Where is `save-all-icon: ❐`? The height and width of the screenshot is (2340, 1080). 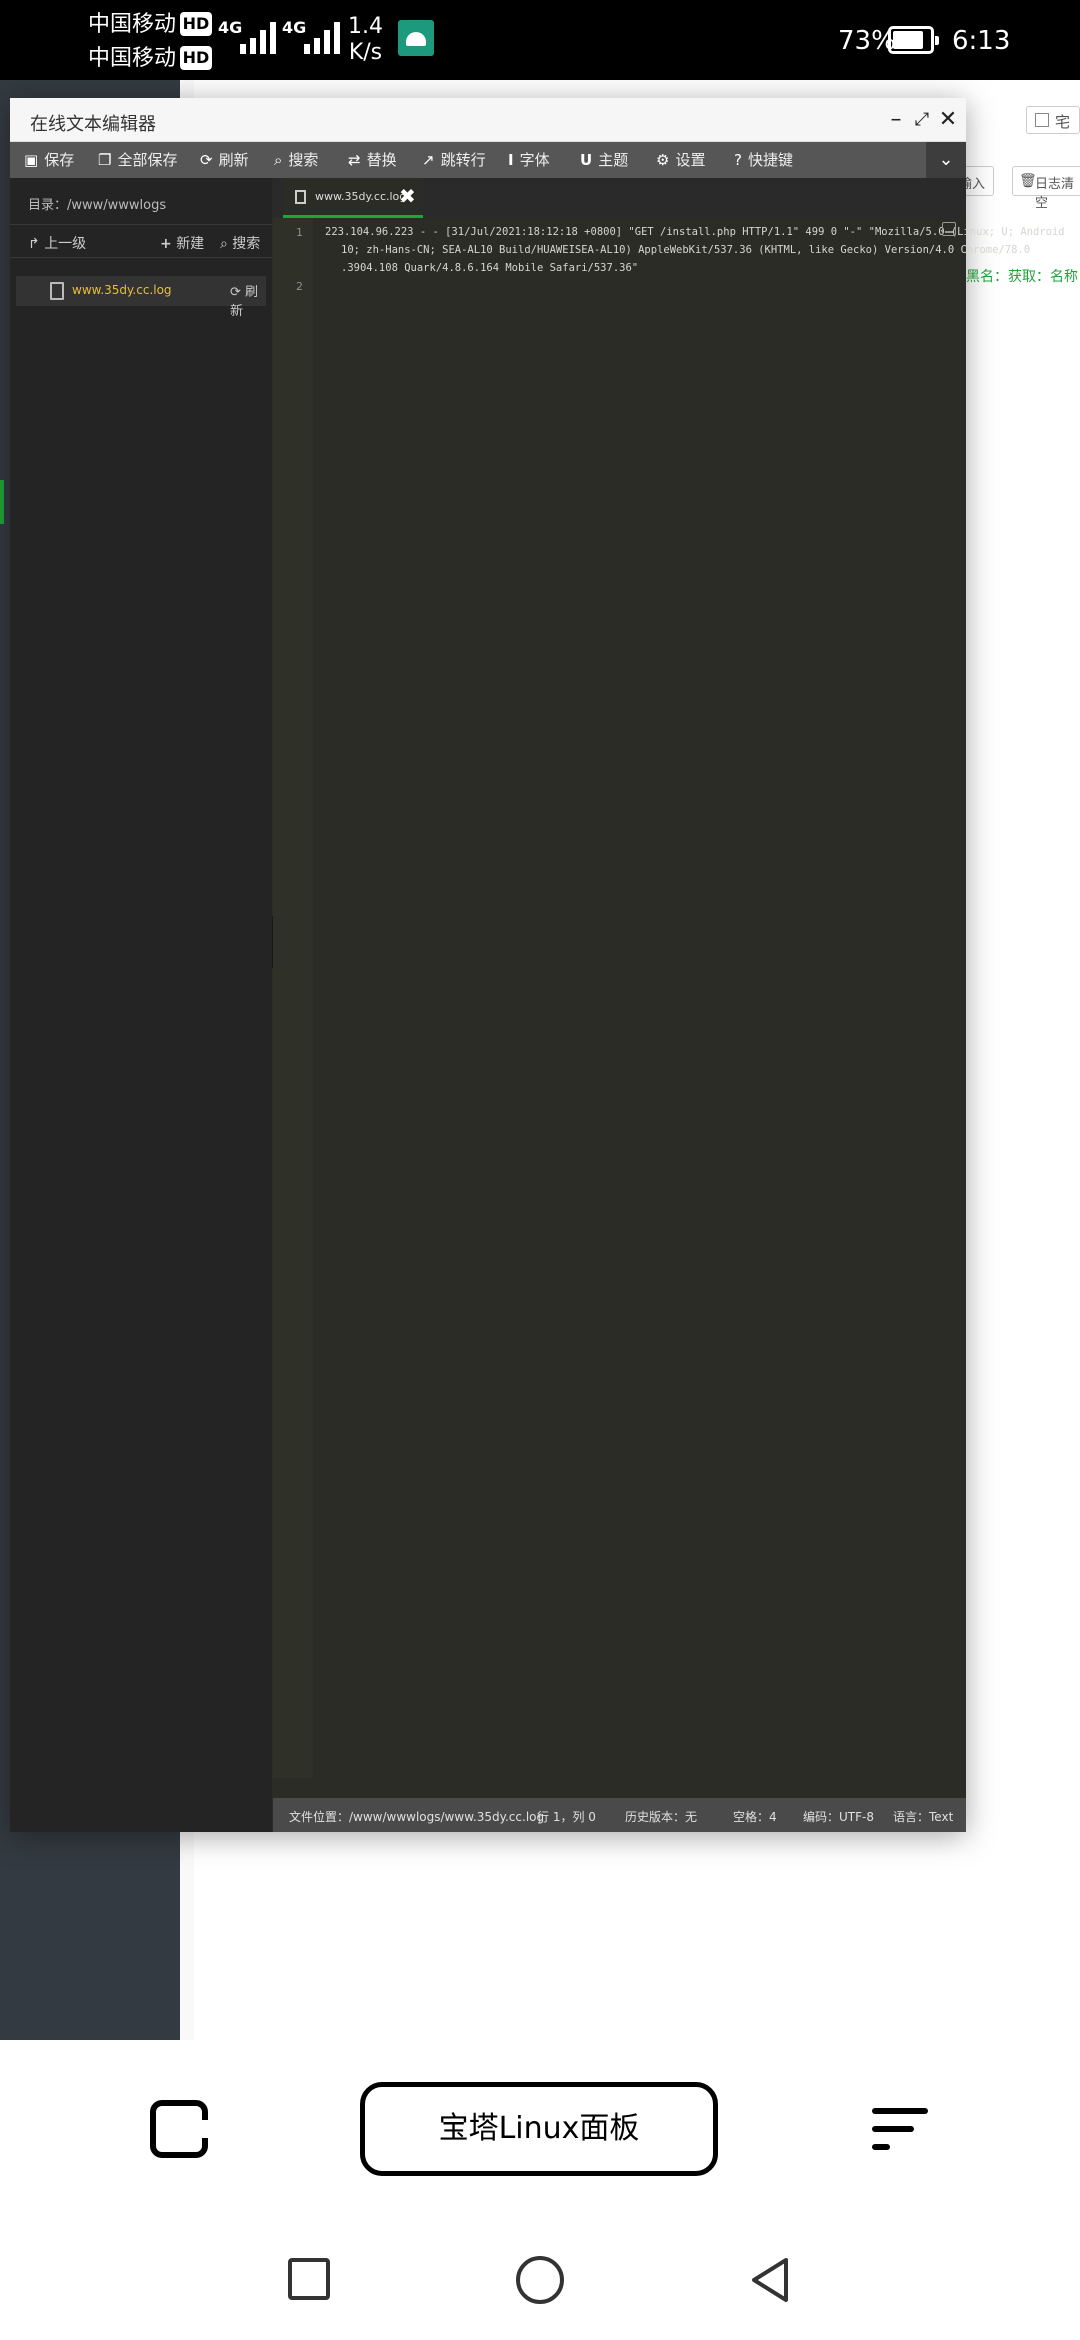
save-all-icon: ❐ is located at coordinates (105, 160).